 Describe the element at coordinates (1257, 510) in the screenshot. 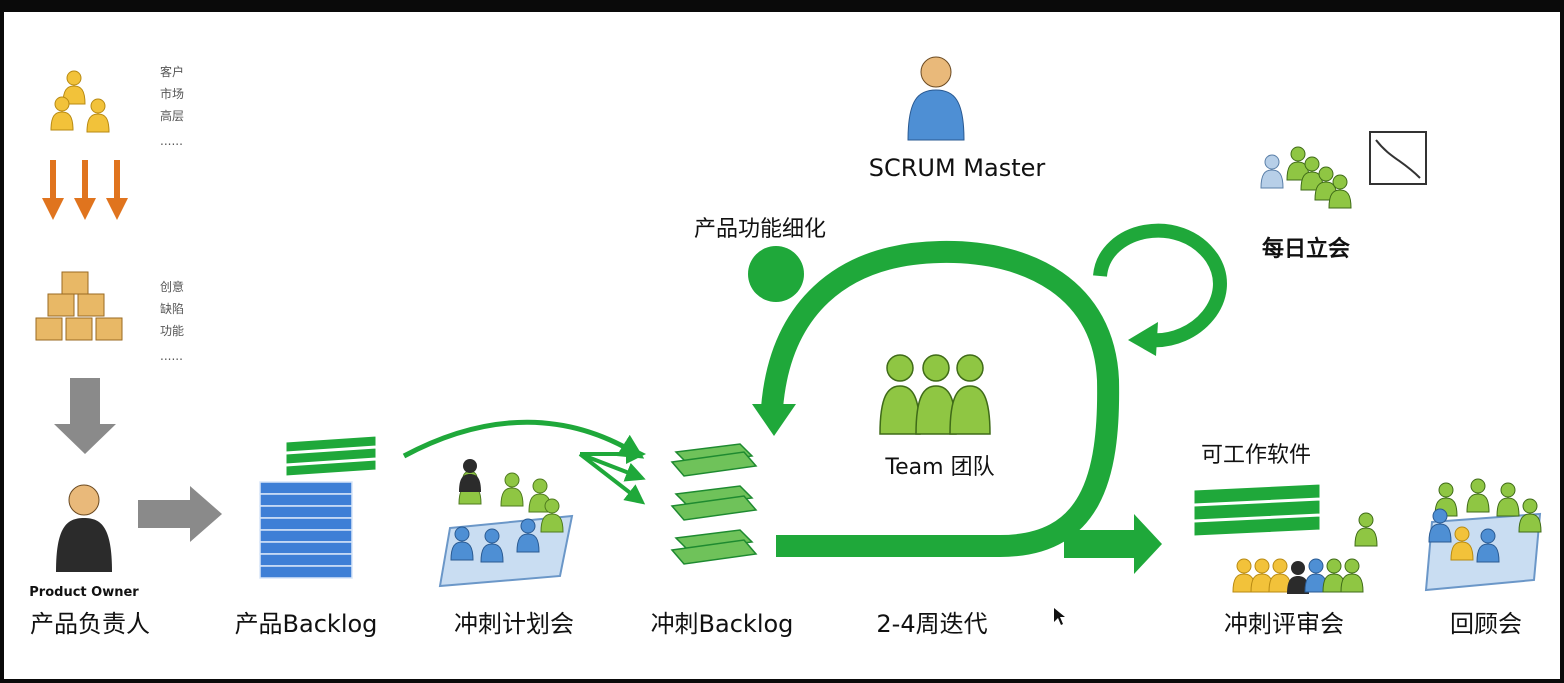

I see `sprint-review-document-stack-icon` at that location.